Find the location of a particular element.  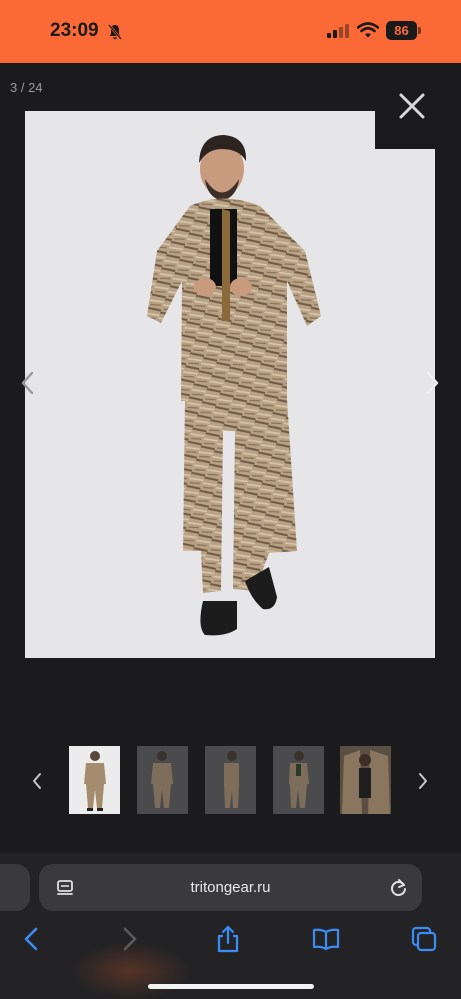

cellular-signal-icon is located at coordinates (338, 31).